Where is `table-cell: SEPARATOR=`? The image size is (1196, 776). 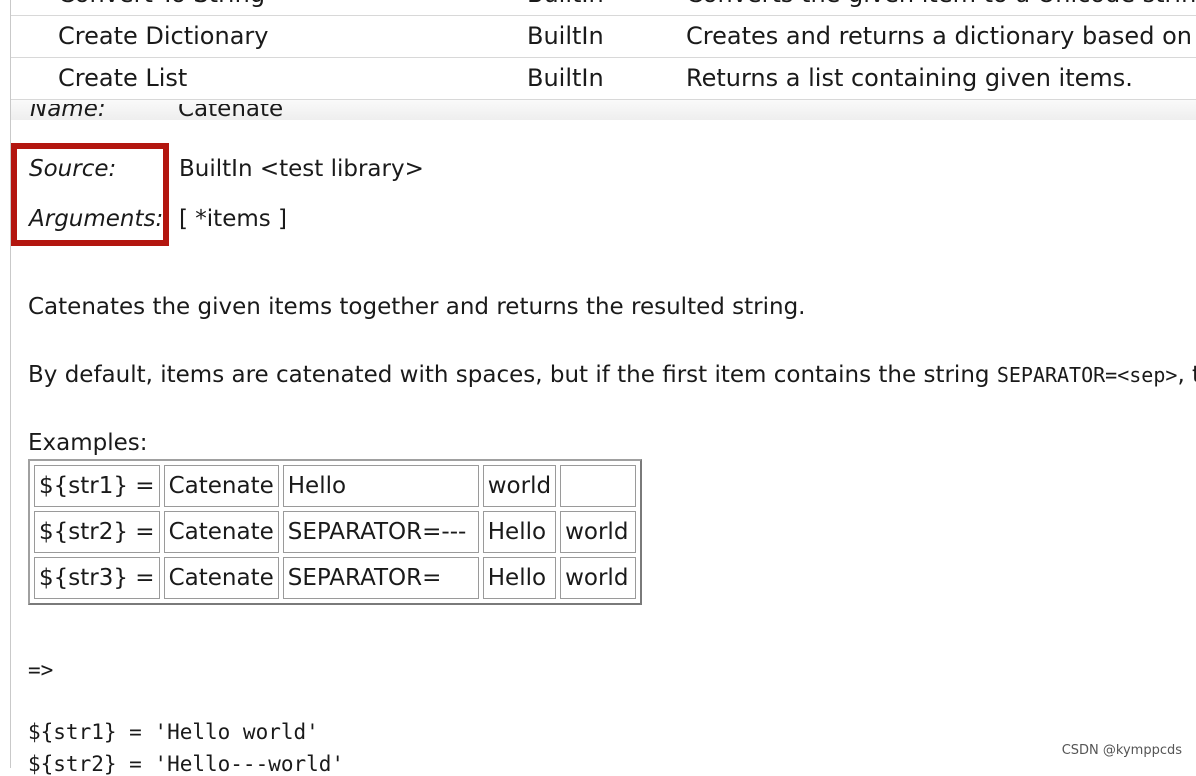
table-cell: SEPARATOR= is located at coordinates (380, 578).